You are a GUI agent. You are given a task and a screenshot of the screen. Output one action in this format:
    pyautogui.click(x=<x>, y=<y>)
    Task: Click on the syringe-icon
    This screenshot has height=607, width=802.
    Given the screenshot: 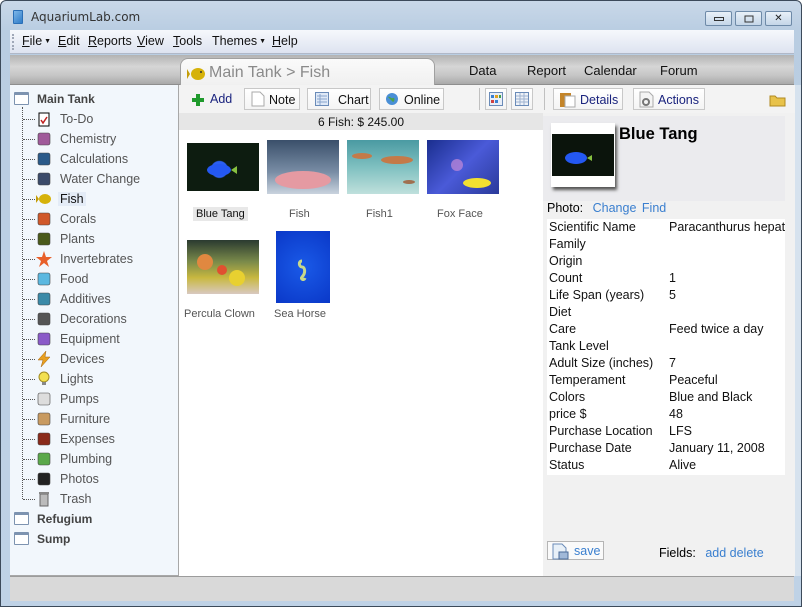 What is the action you would take?
    pyautogui.click(x=44, y=299)
    